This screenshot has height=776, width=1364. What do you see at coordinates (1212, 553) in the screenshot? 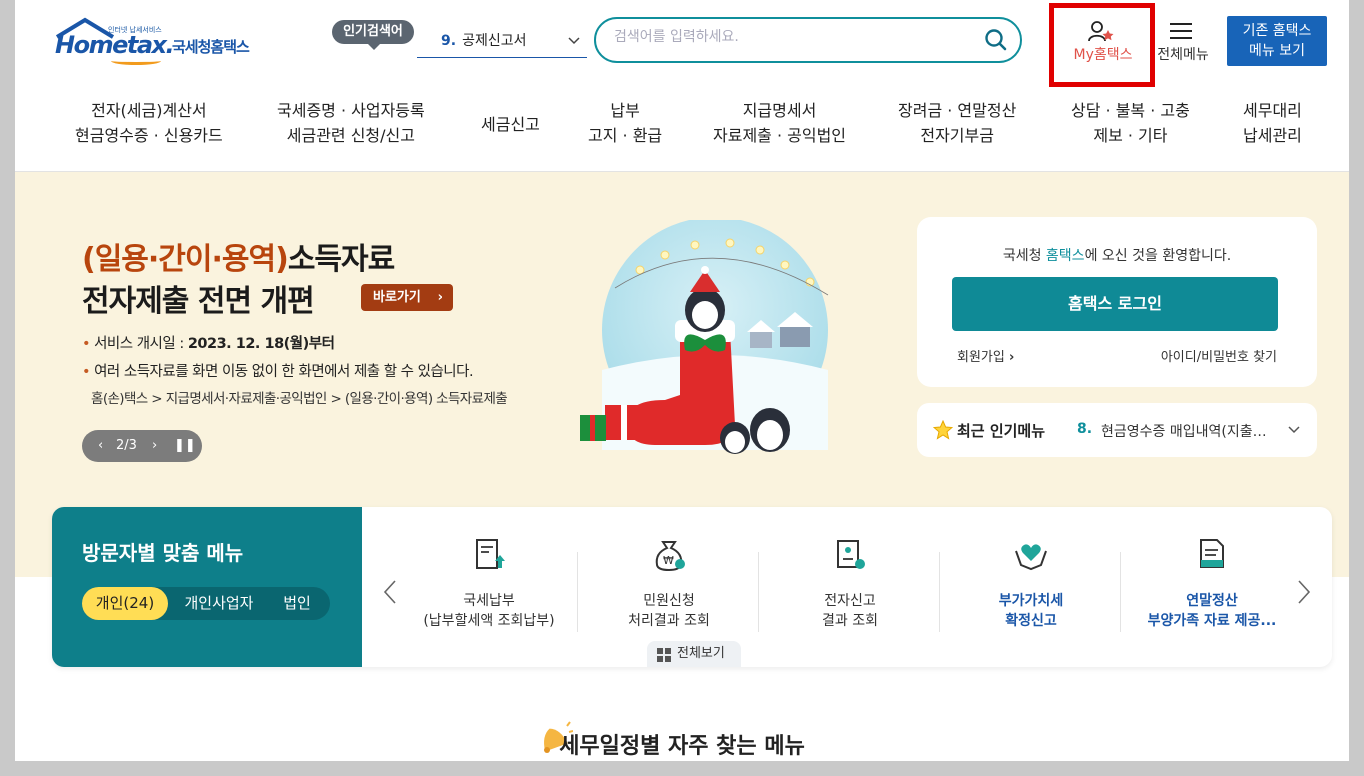
I see `document-icon` at bounding box center [1212, 553].